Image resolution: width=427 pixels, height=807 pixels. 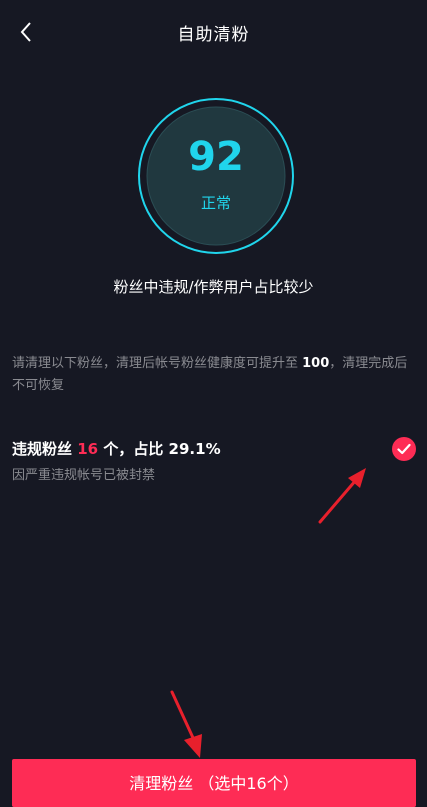 What do you see at coordinates (159, 449) in the screenshot?
I see `violation-label-after: 个，占比 29.1%` at bounding box center [159, 449].